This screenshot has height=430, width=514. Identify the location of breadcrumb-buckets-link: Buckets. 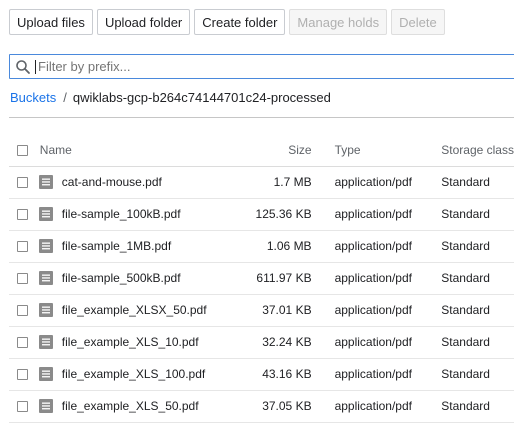
(33, 97).